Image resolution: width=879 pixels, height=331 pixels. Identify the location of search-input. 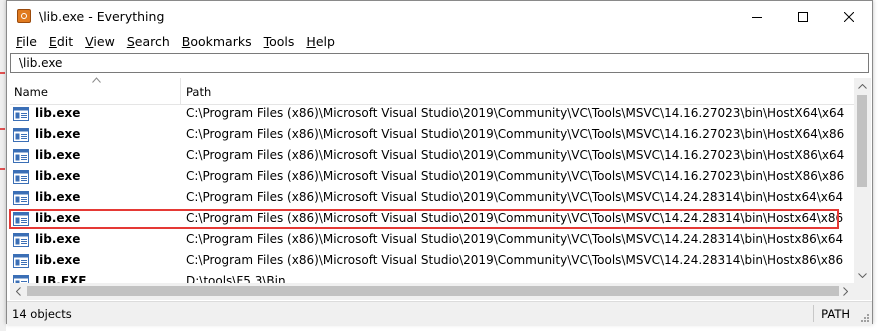
(439, 63).